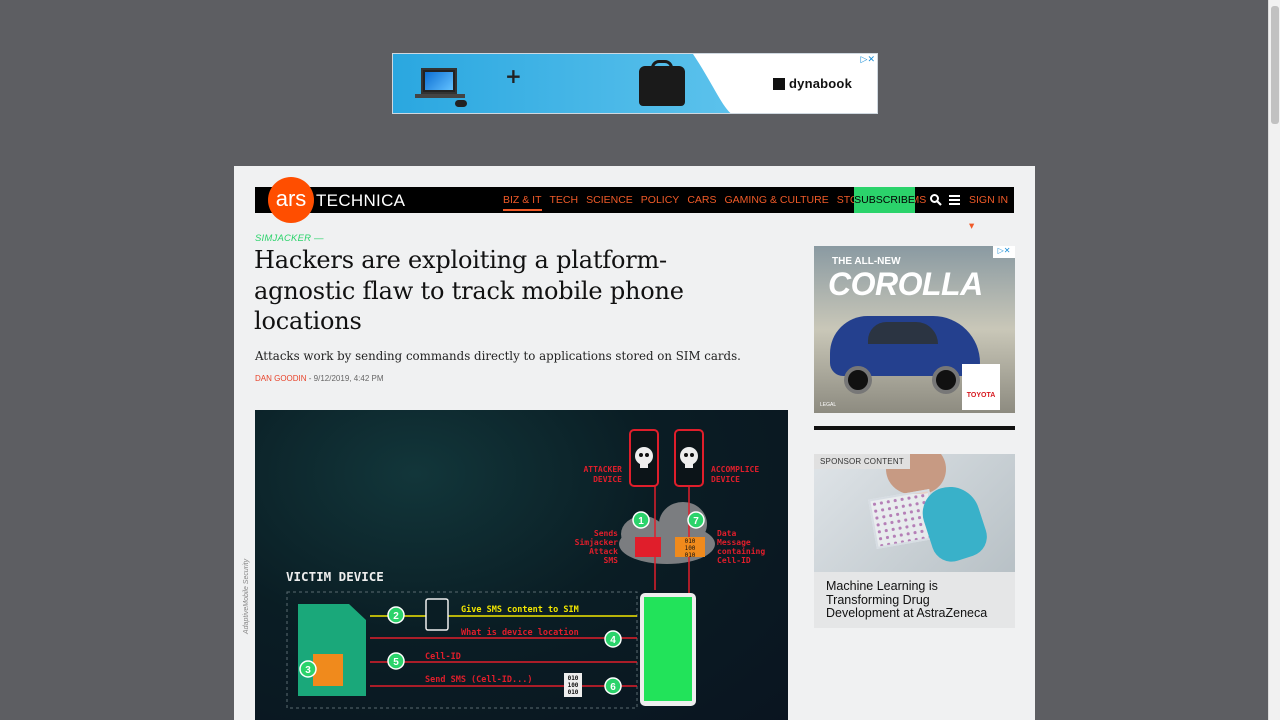 The height and width of the screenshot is (720, 1280). Describe the element at coordinates (461, 103) in the screenshot. I see `mouse-image` at that location.